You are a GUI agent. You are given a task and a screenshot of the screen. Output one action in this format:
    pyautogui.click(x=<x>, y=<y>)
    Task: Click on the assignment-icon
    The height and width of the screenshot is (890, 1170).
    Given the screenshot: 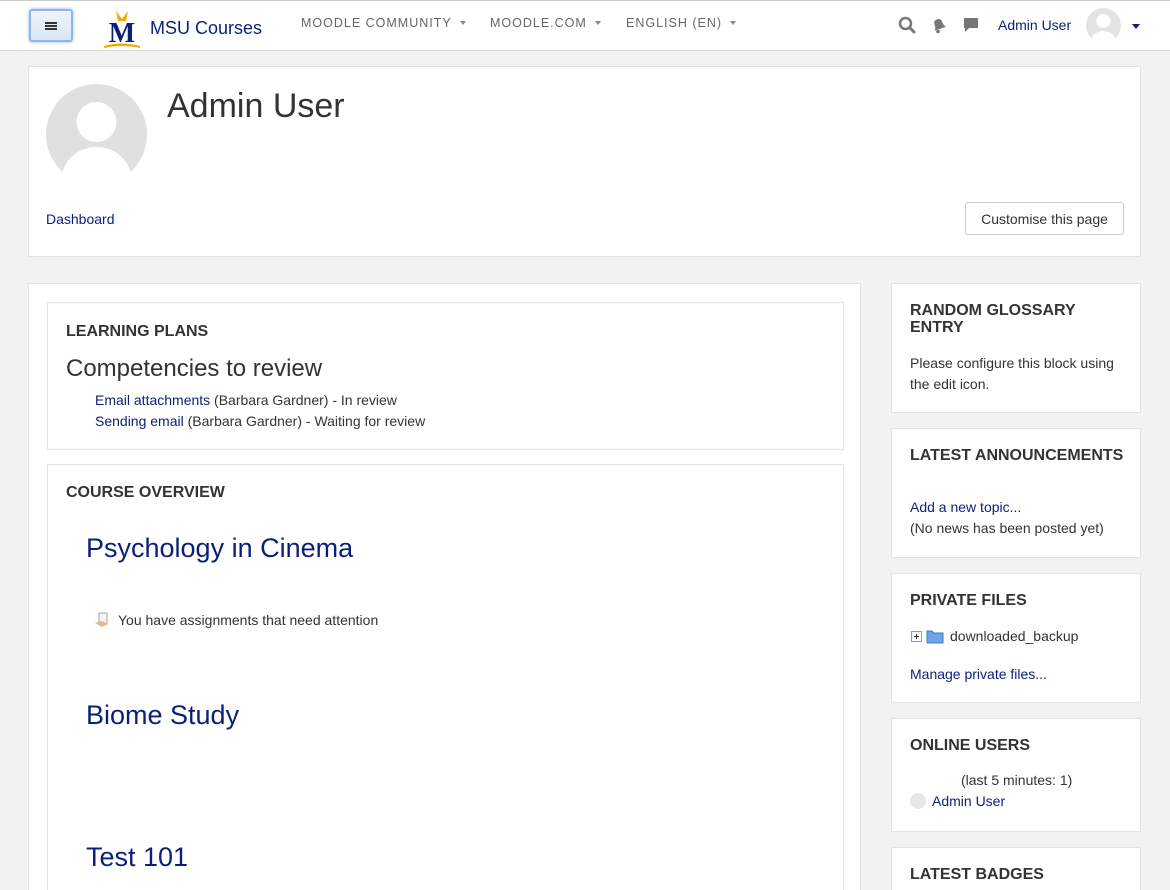 What is the action you would take?
    pyautogui.click(x=103, y=620)
    